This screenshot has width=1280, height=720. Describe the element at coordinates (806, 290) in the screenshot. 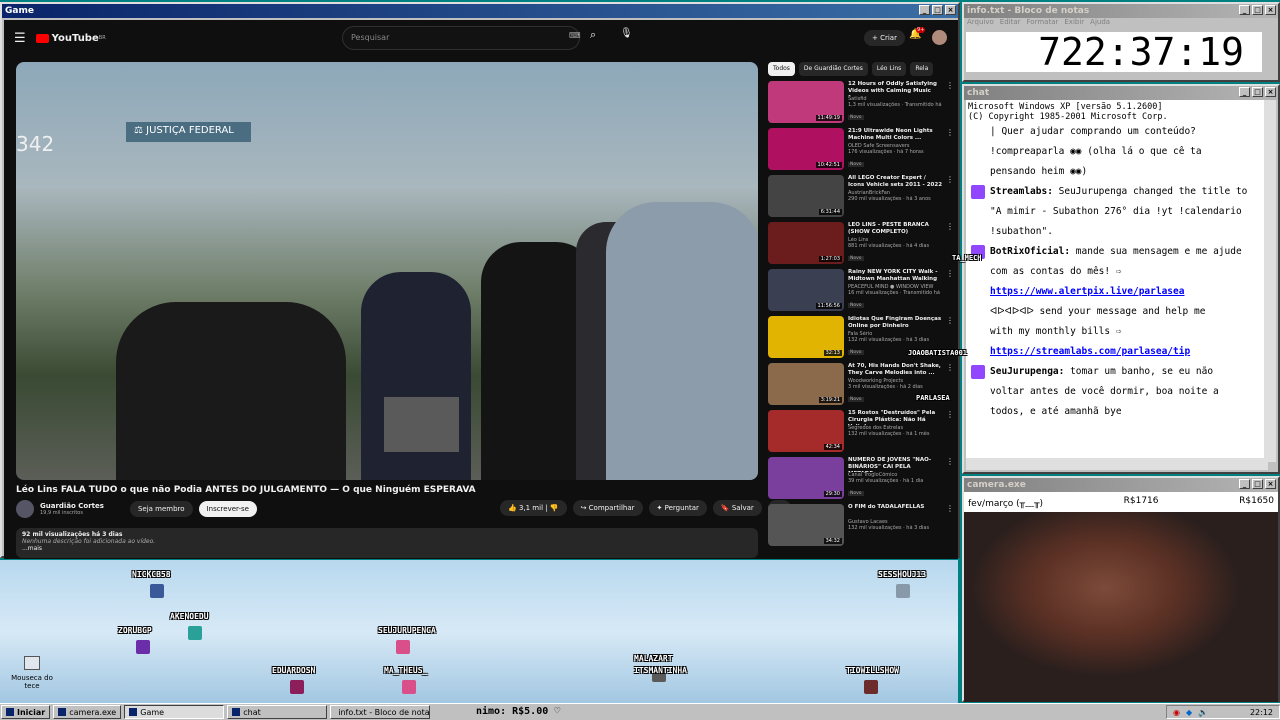

I see `video-thumbnail: 11:56:56` at that location.